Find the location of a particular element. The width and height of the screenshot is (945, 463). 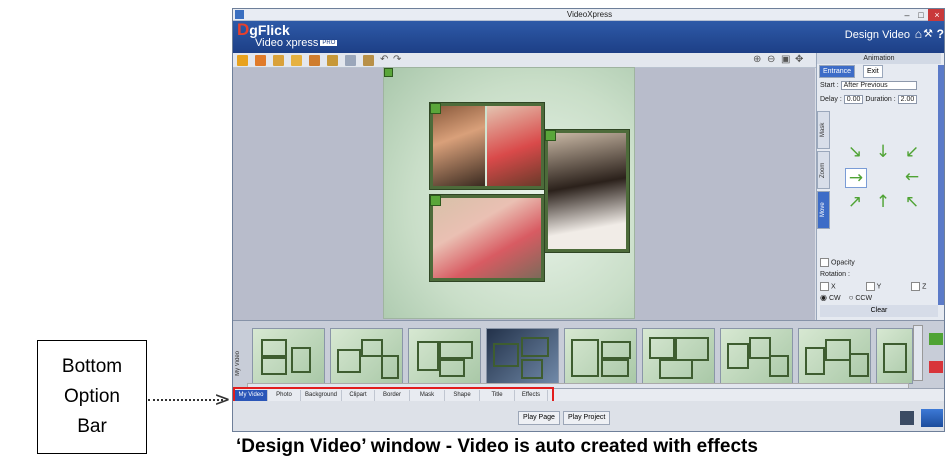

window-controls: – □ × is located at coordinates (922, 15).